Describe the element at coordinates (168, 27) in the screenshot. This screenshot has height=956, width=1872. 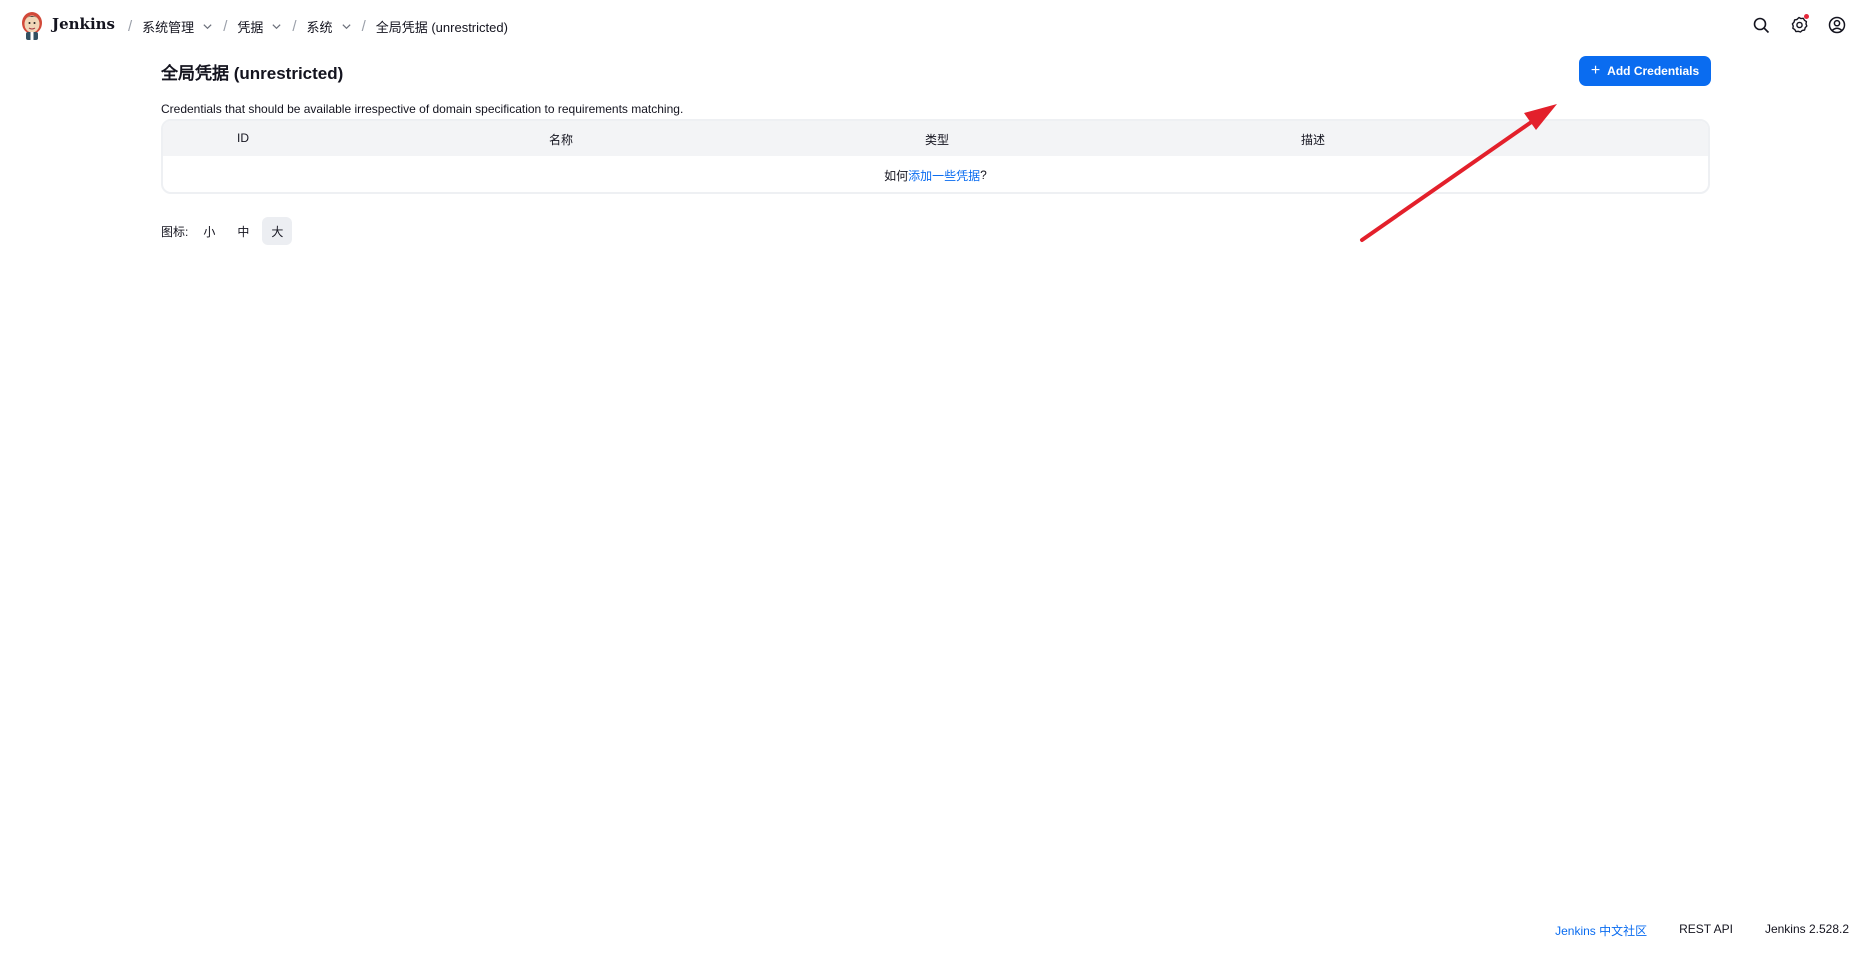
I see `breadcrumb-label: 系统管理` at that location.